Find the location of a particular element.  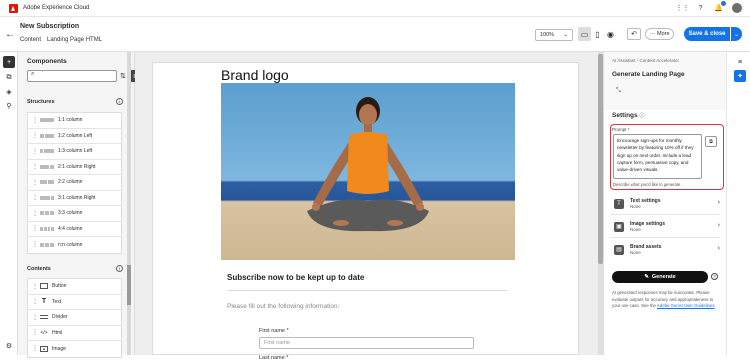

undo-button: ↶ is located at coordinates (634, 34).